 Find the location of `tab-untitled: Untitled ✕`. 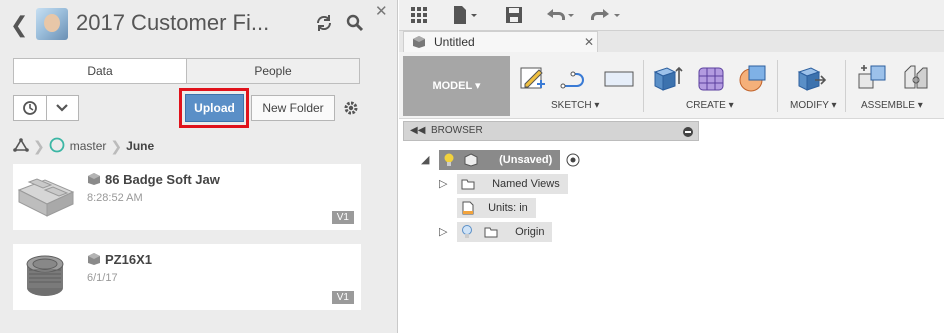

tab-untitled: Untitled ✕ is located at coordinates (500, 41).